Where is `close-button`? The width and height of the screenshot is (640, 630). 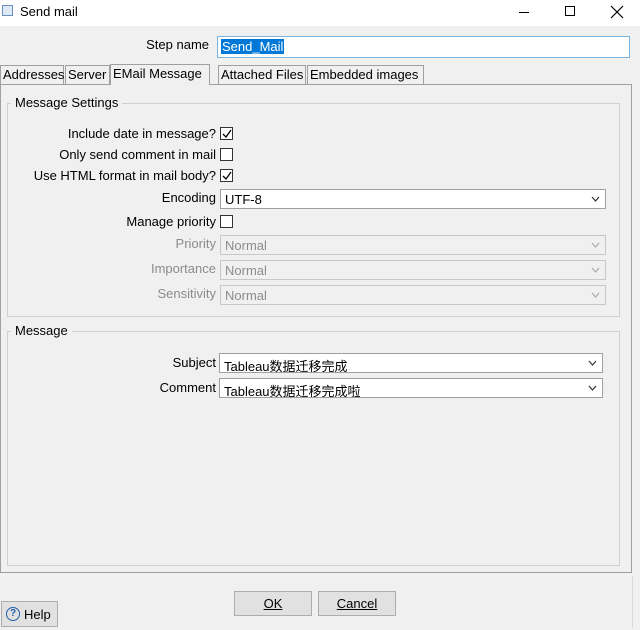
close-button is located at coordinates (617, 13).